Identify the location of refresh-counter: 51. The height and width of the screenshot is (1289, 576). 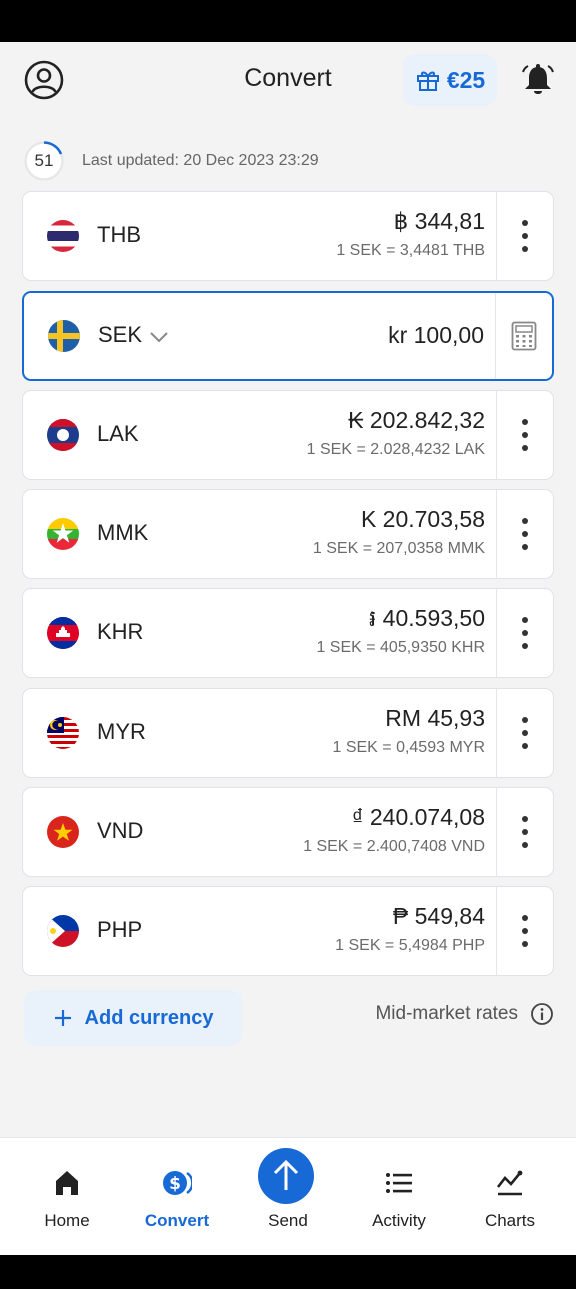
(44, 161).